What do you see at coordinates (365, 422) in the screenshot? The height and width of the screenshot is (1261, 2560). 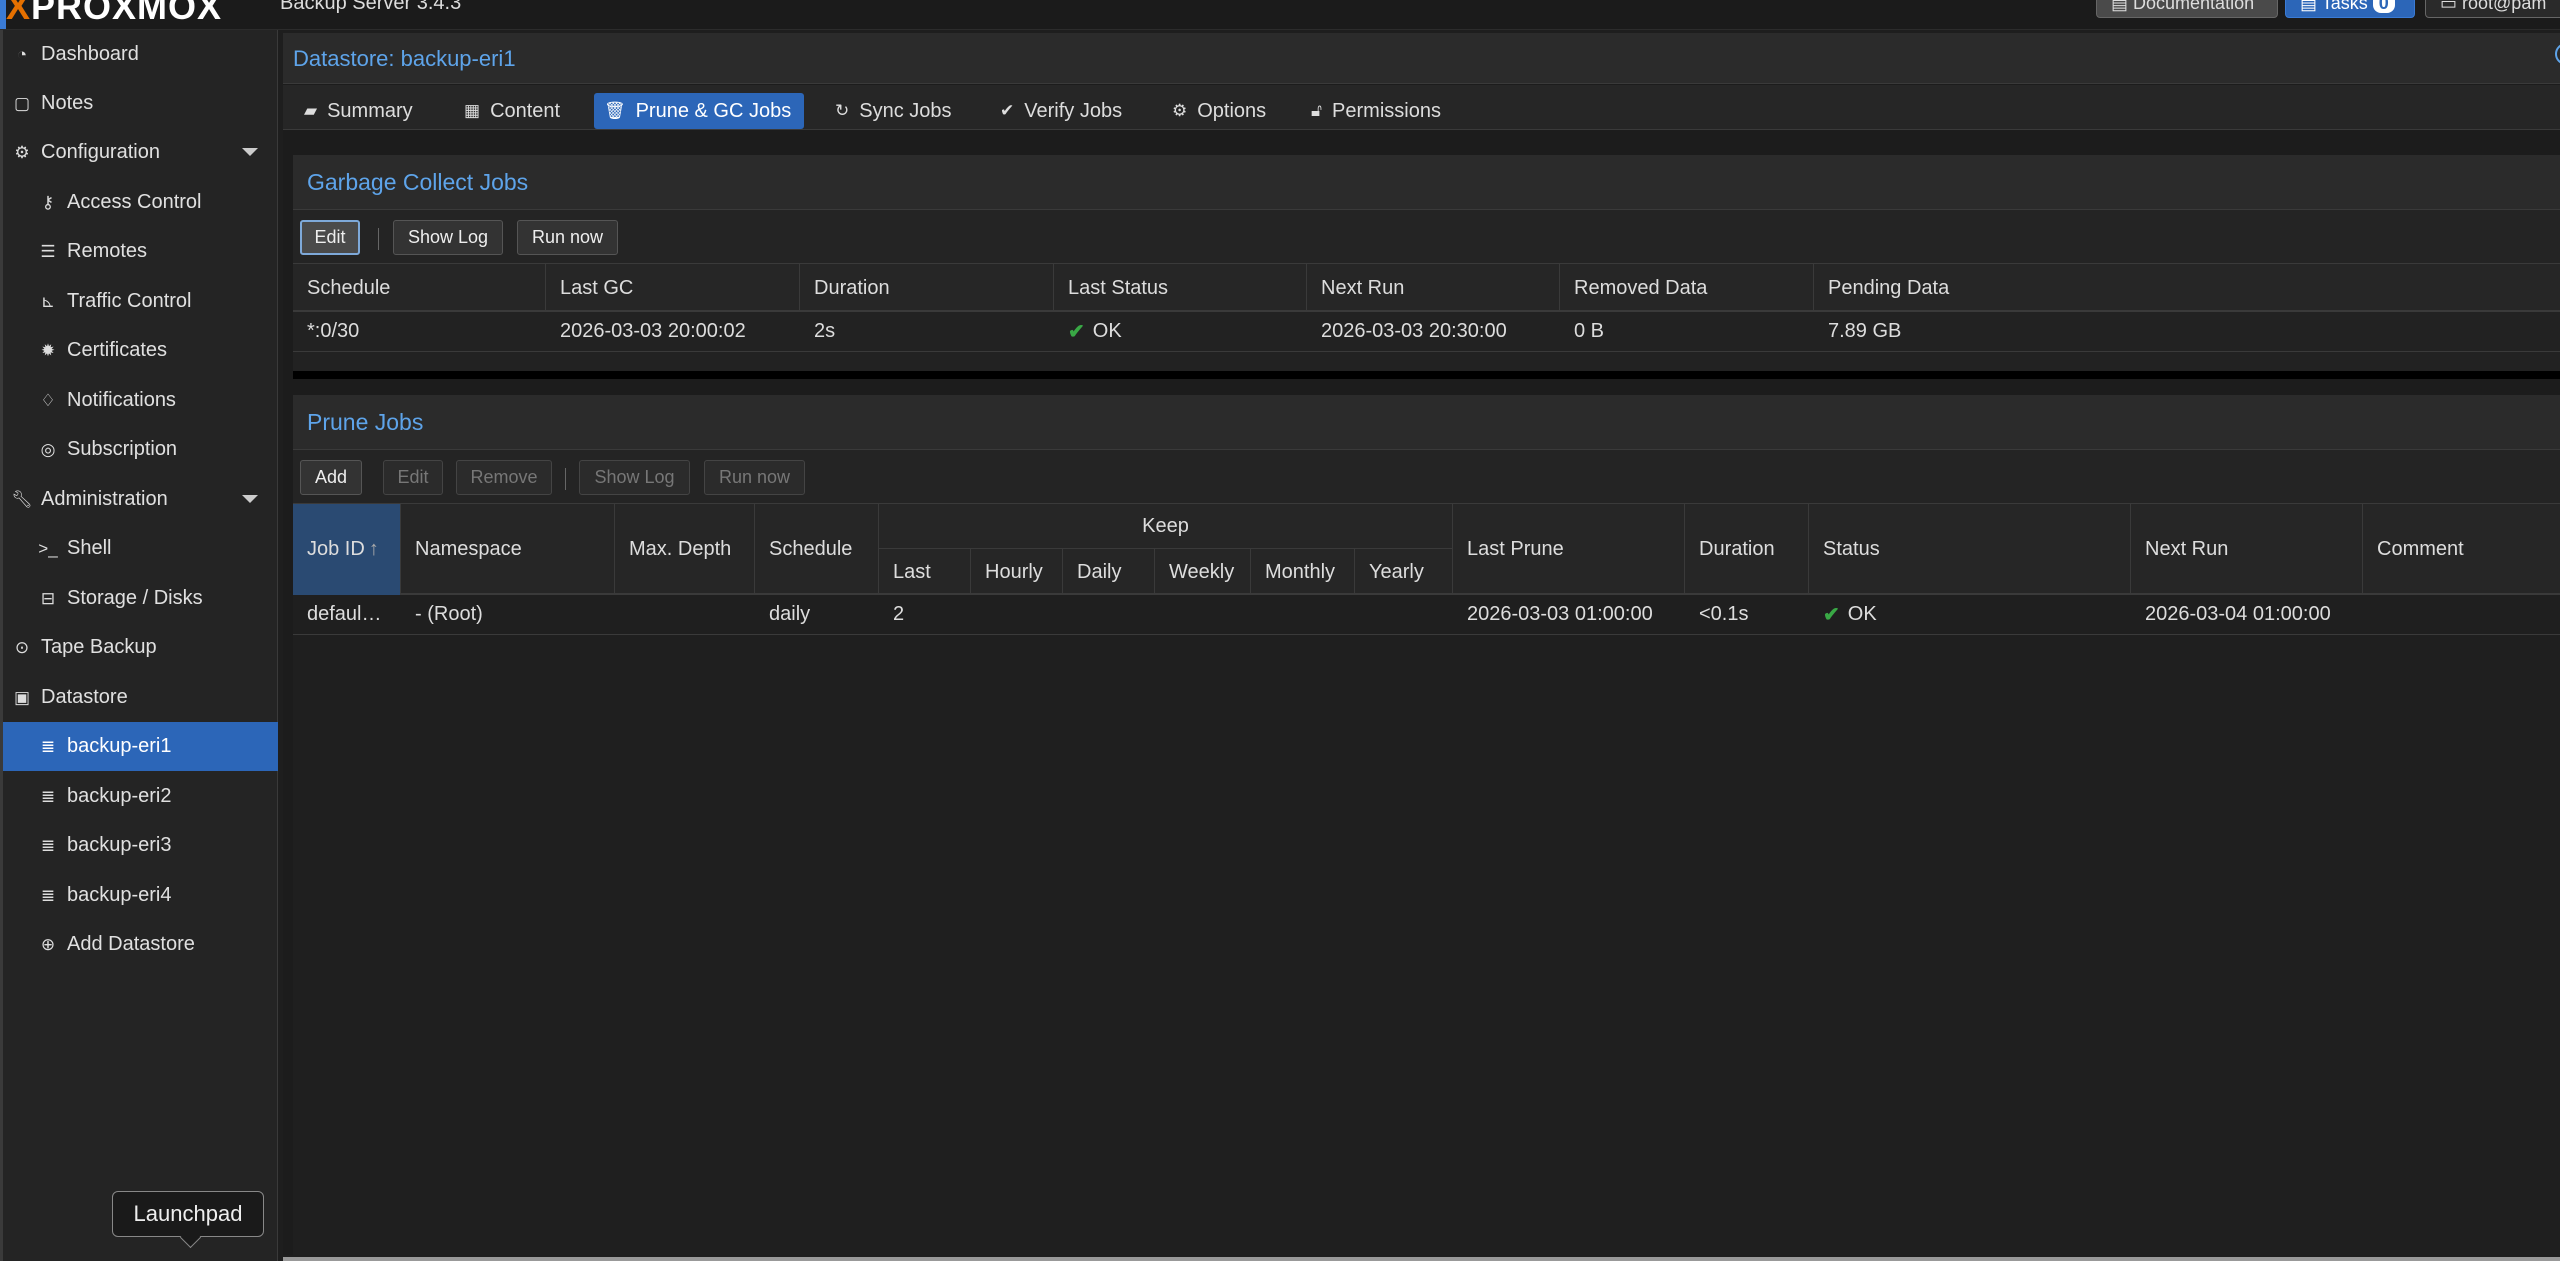 I see `prune-panel-title: Prune Jobs` at bounding box center [365, 422].